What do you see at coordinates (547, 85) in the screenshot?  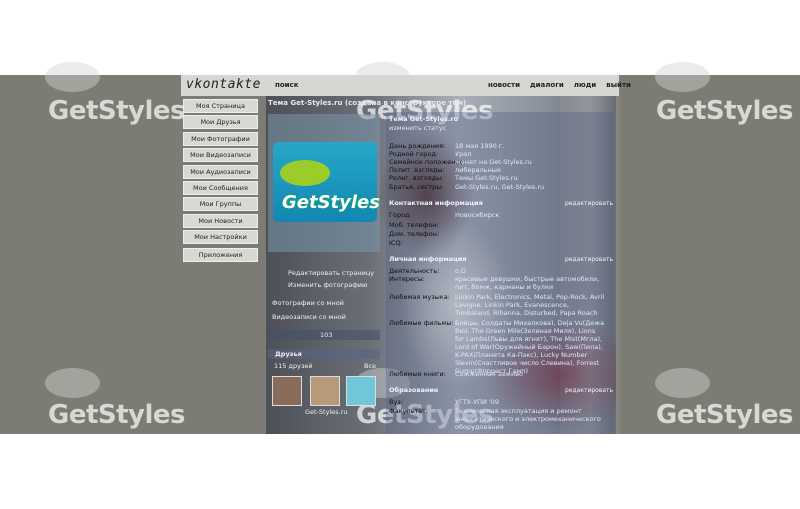 I see `dialogs-link: диалоги` at bounding box center [547, 85].